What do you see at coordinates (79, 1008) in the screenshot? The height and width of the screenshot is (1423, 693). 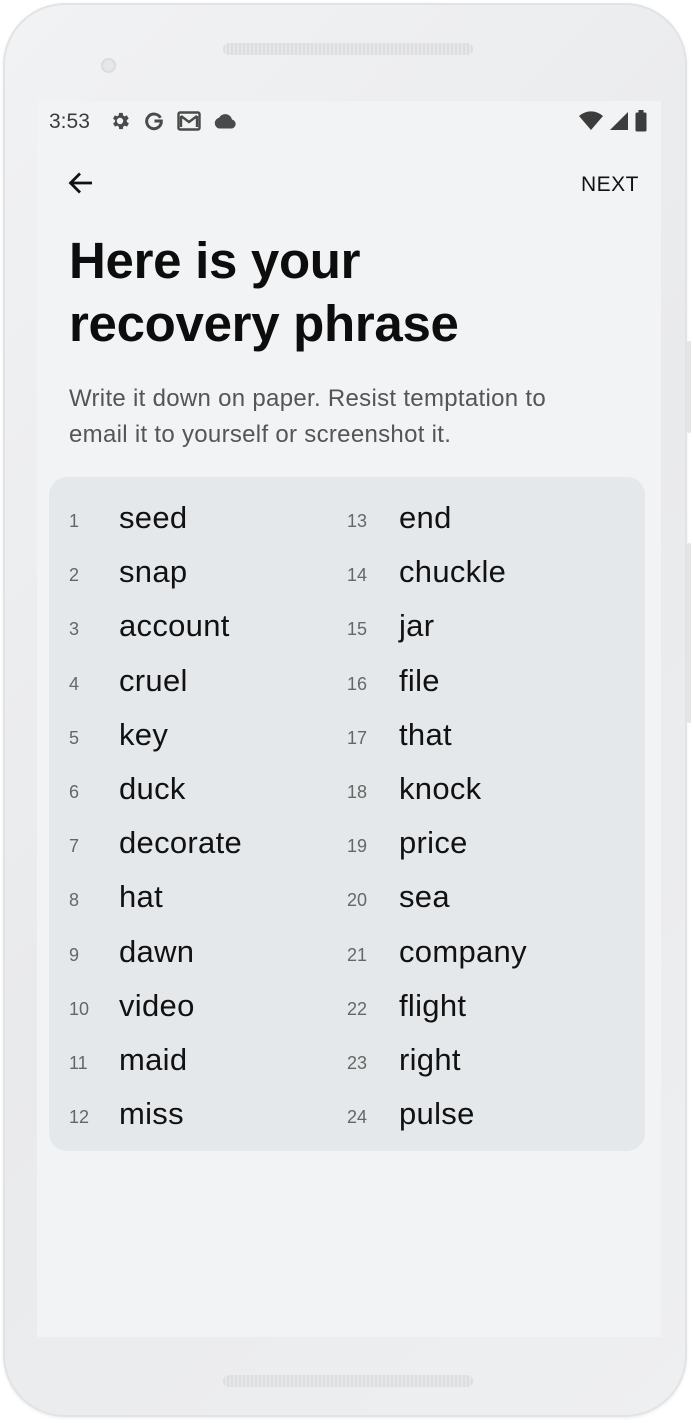 I see `word-number: 10` at bounding box center [79, 1008].